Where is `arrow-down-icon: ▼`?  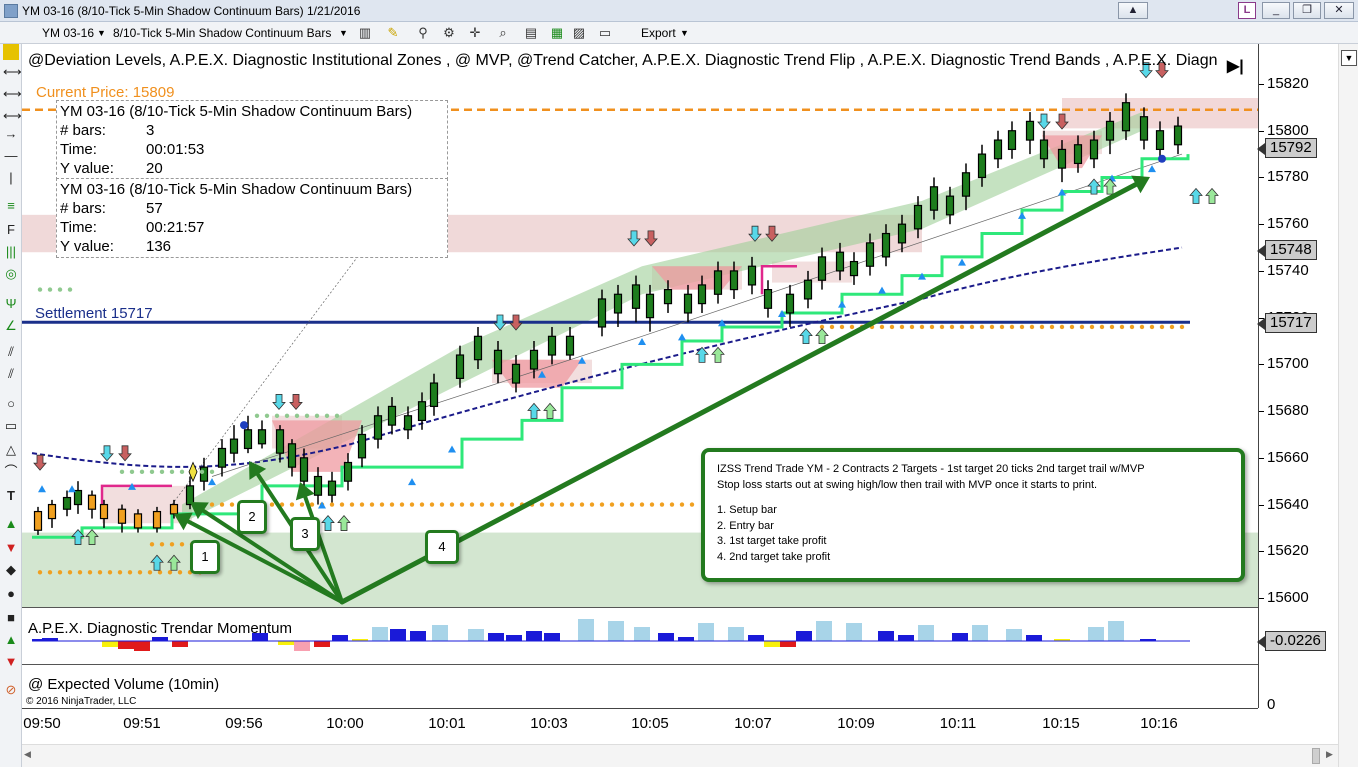 arrow-down-icon: ▼ is located at coordinates (11, 548).